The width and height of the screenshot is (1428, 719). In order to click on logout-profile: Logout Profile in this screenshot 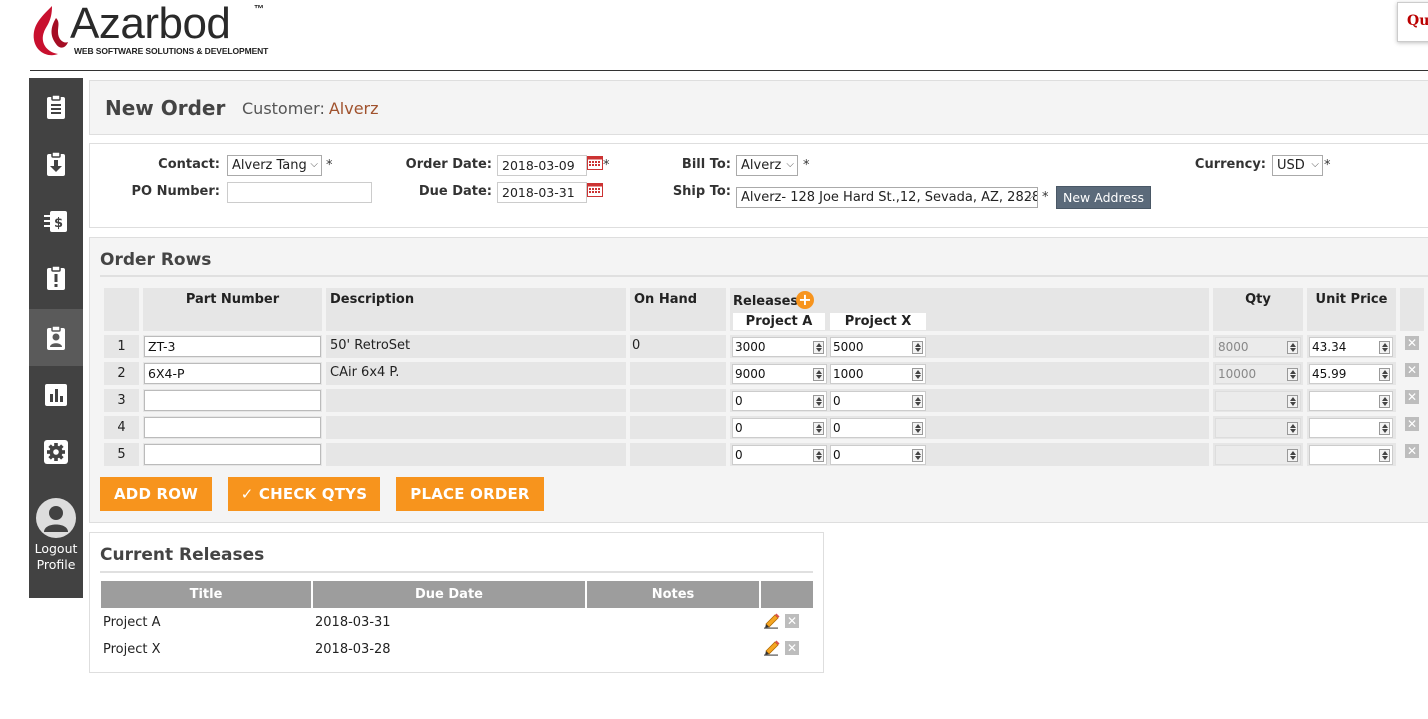, I will do `click(56, 535)`.